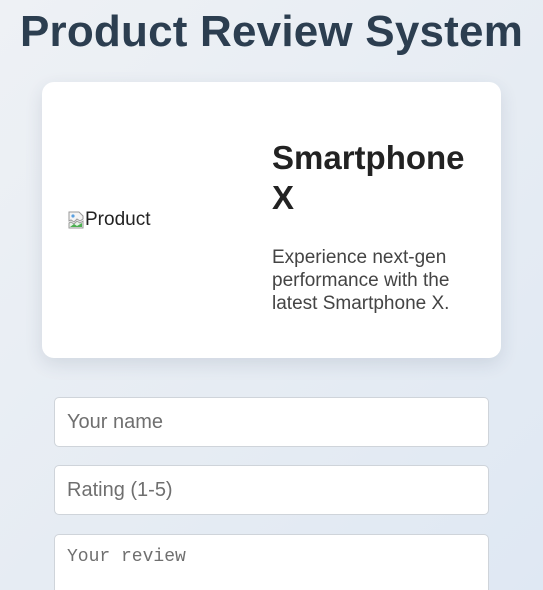 Image resolution: width=543 pixels, height=590 pixels. Describe the element at coordinates (118, 219) in the screenshot. I see `product-image-alt-text: Product` at that location.